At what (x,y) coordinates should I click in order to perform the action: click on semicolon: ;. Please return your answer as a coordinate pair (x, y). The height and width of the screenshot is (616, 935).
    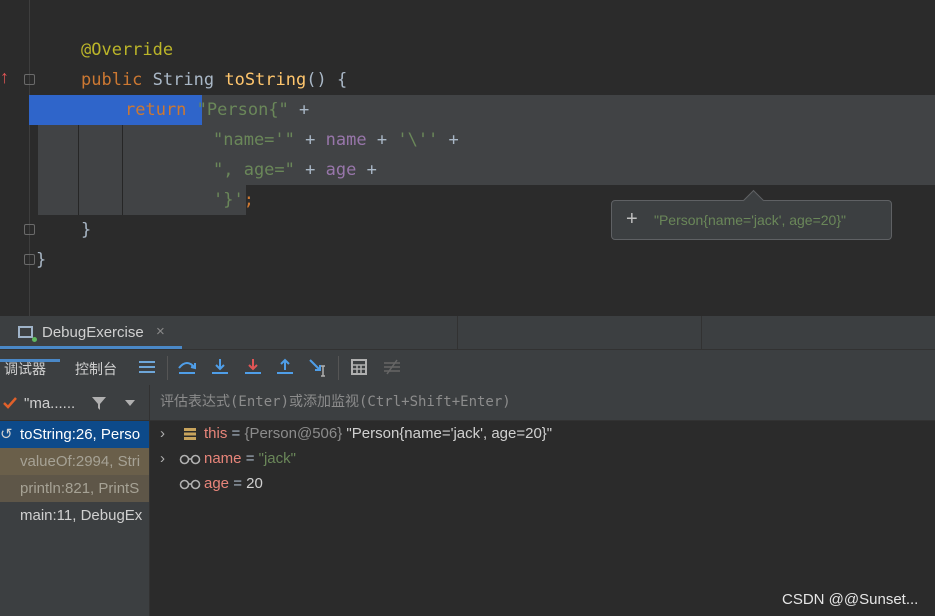
    Looking at the image, I should click on (248, 200).